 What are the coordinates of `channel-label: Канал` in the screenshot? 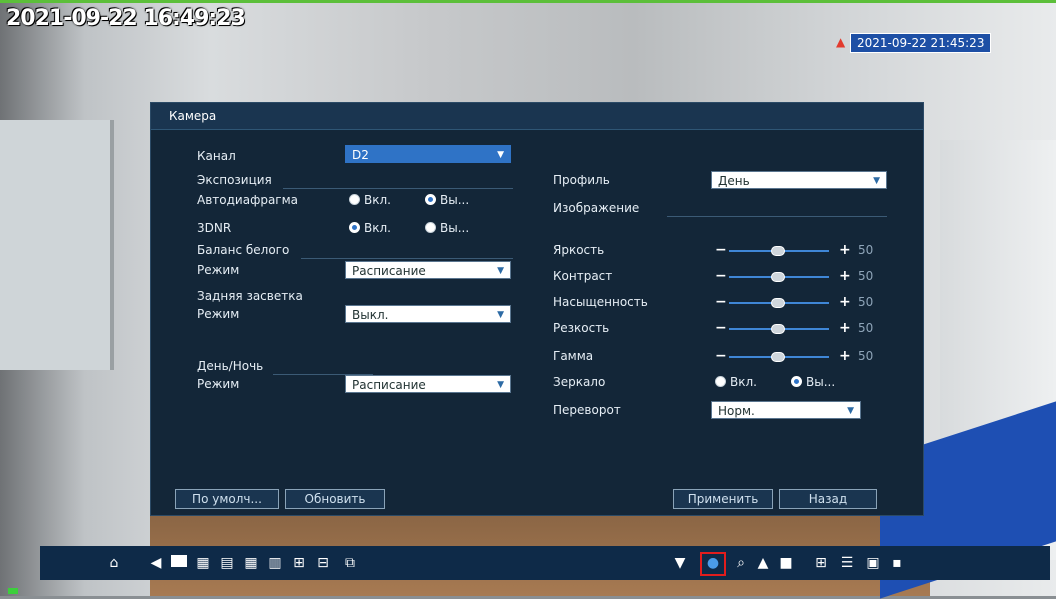 It's located at (216, 156).